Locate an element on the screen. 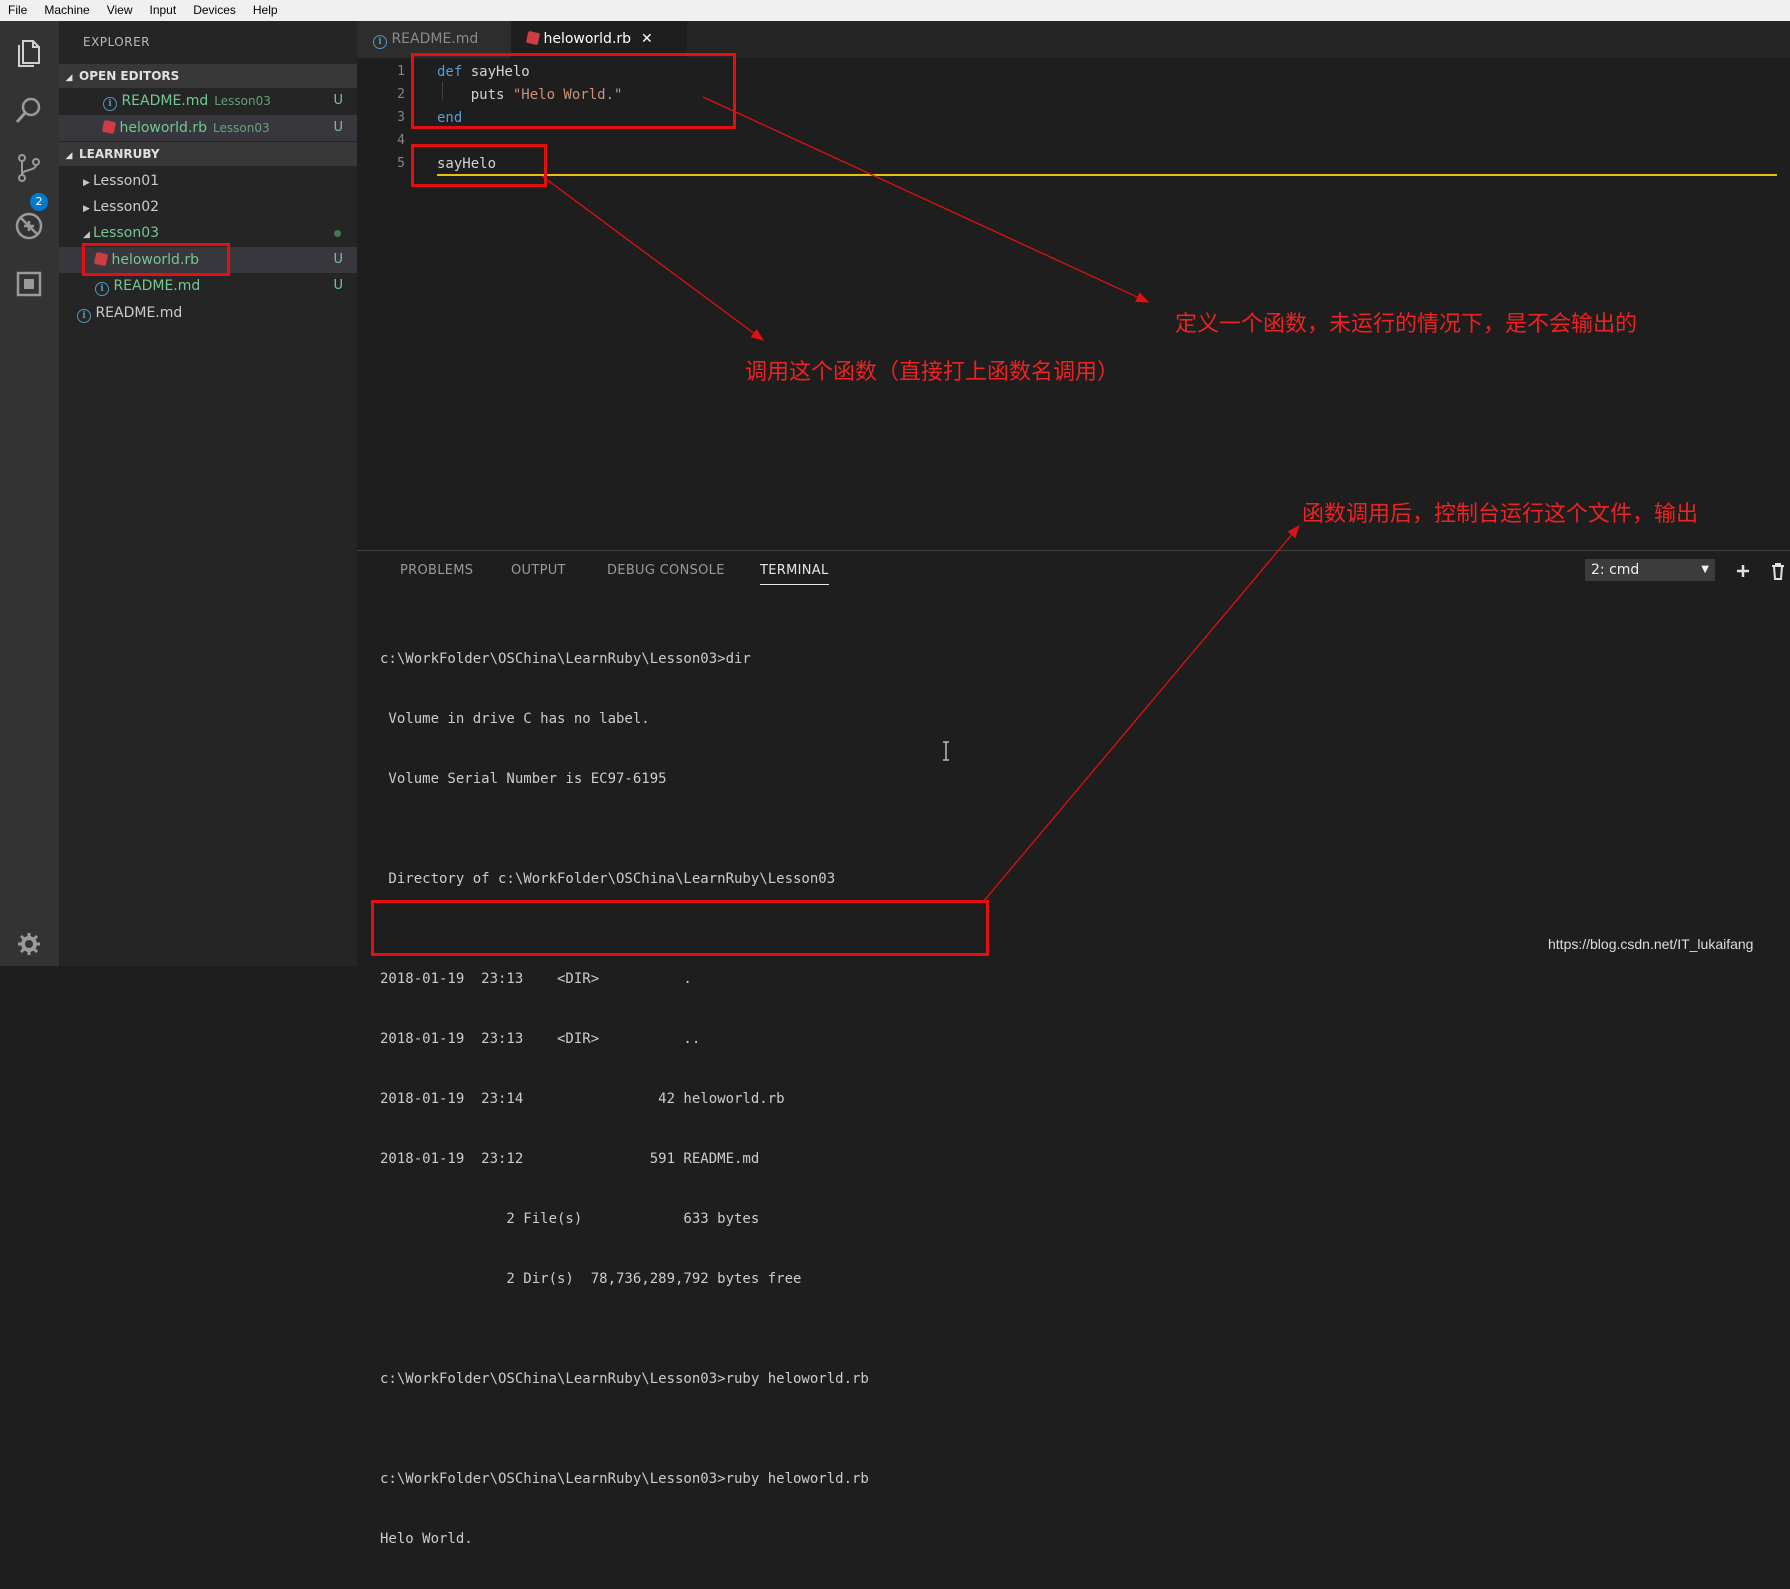 The width and height of the screenshot is (1790, 1589). watermark: https://blog.csdn.net/IT_lukaifang is located at coordinates (1651, 944).